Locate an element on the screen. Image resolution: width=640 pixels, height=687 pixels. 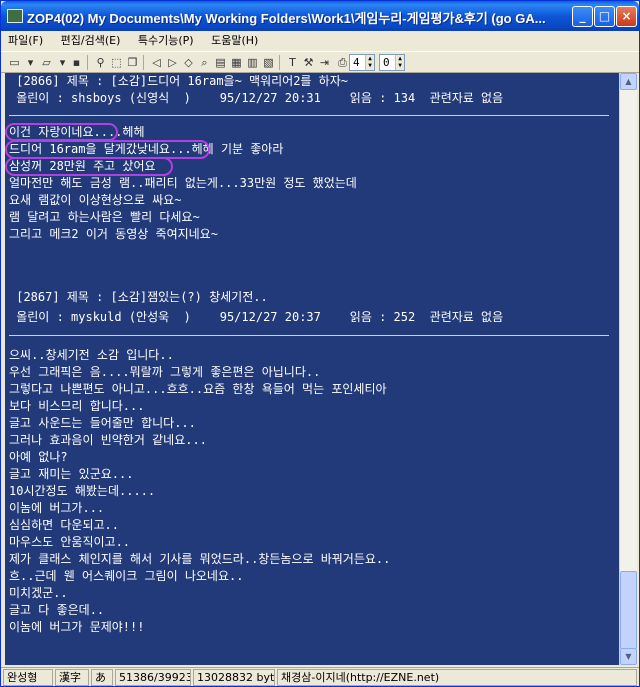
save-icon: ▪ is located at coordinates (76, 62).